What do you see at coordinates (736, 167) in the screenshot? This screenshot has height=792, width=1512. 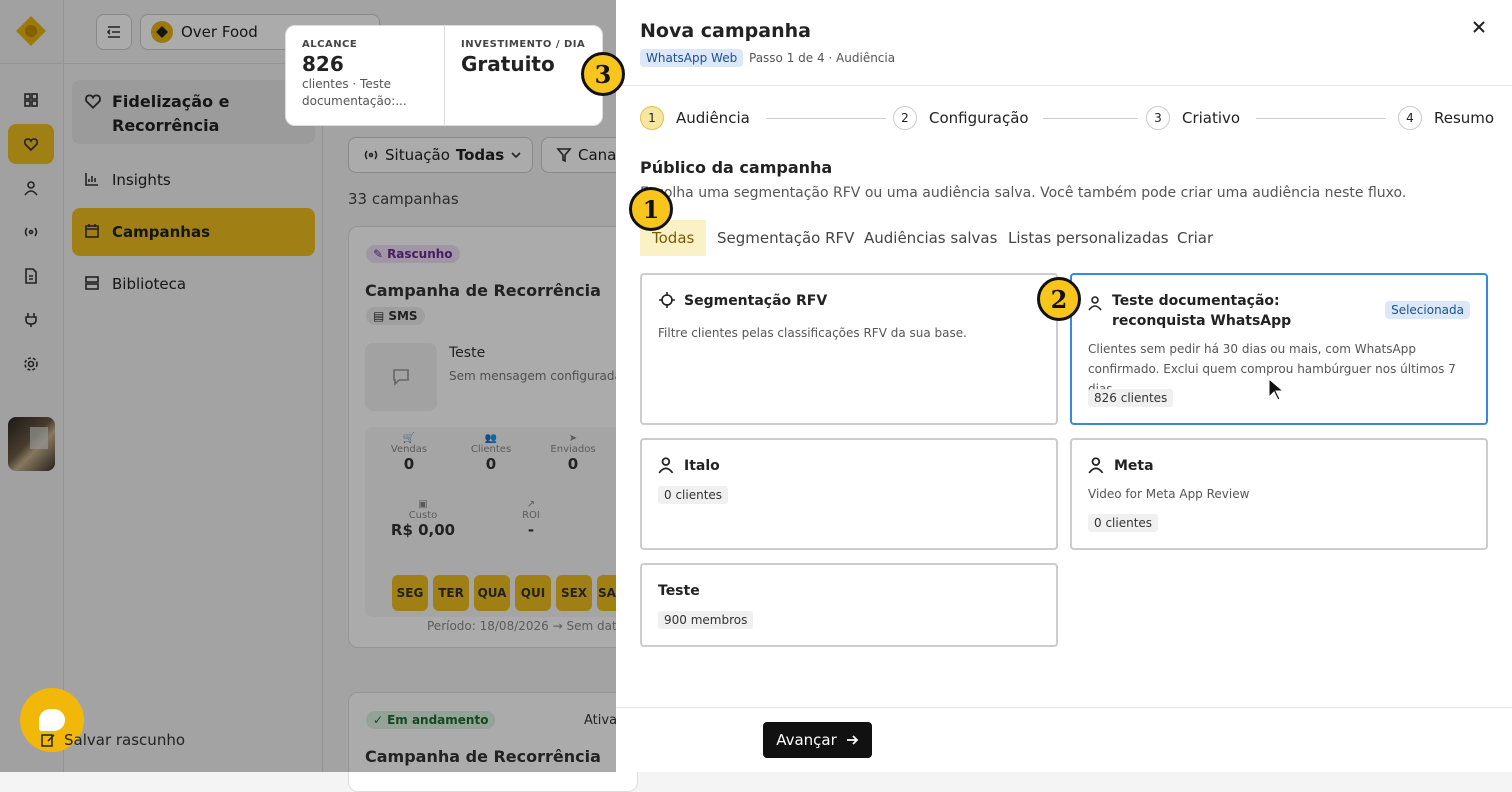 I see `section-title: Público da campanha` at bounding box center [736, 167].